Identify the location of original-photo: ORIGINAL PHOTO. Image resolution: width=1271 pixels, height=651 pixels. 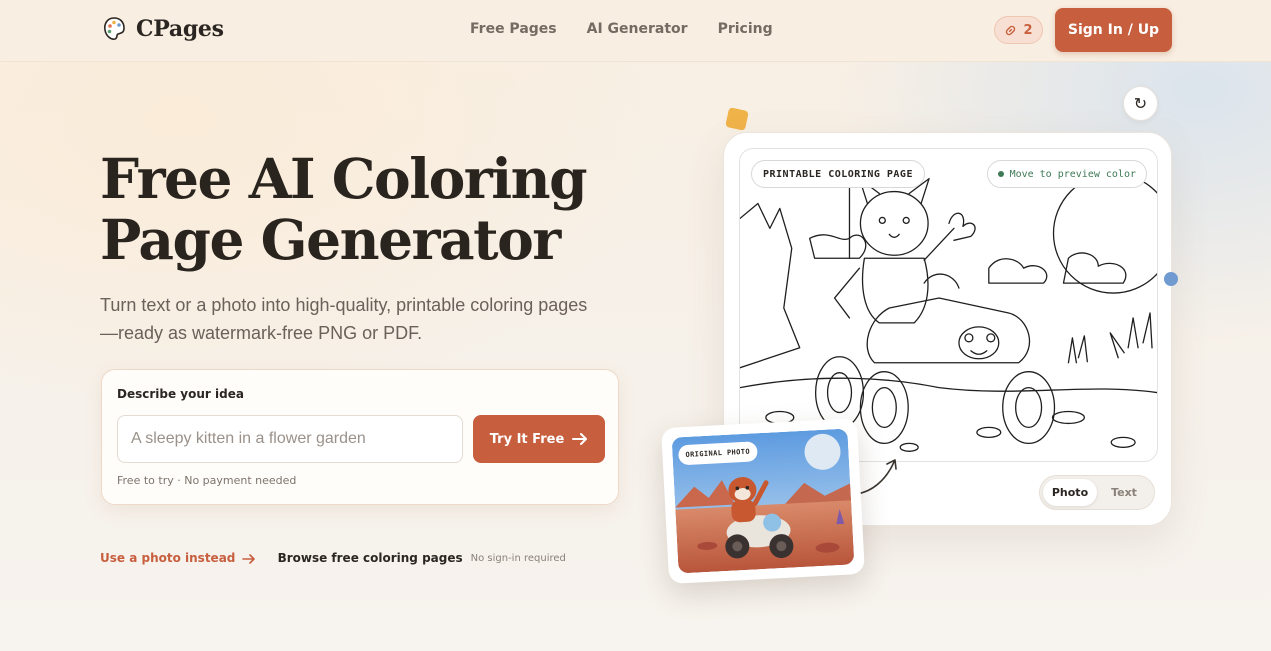
(763, 501).